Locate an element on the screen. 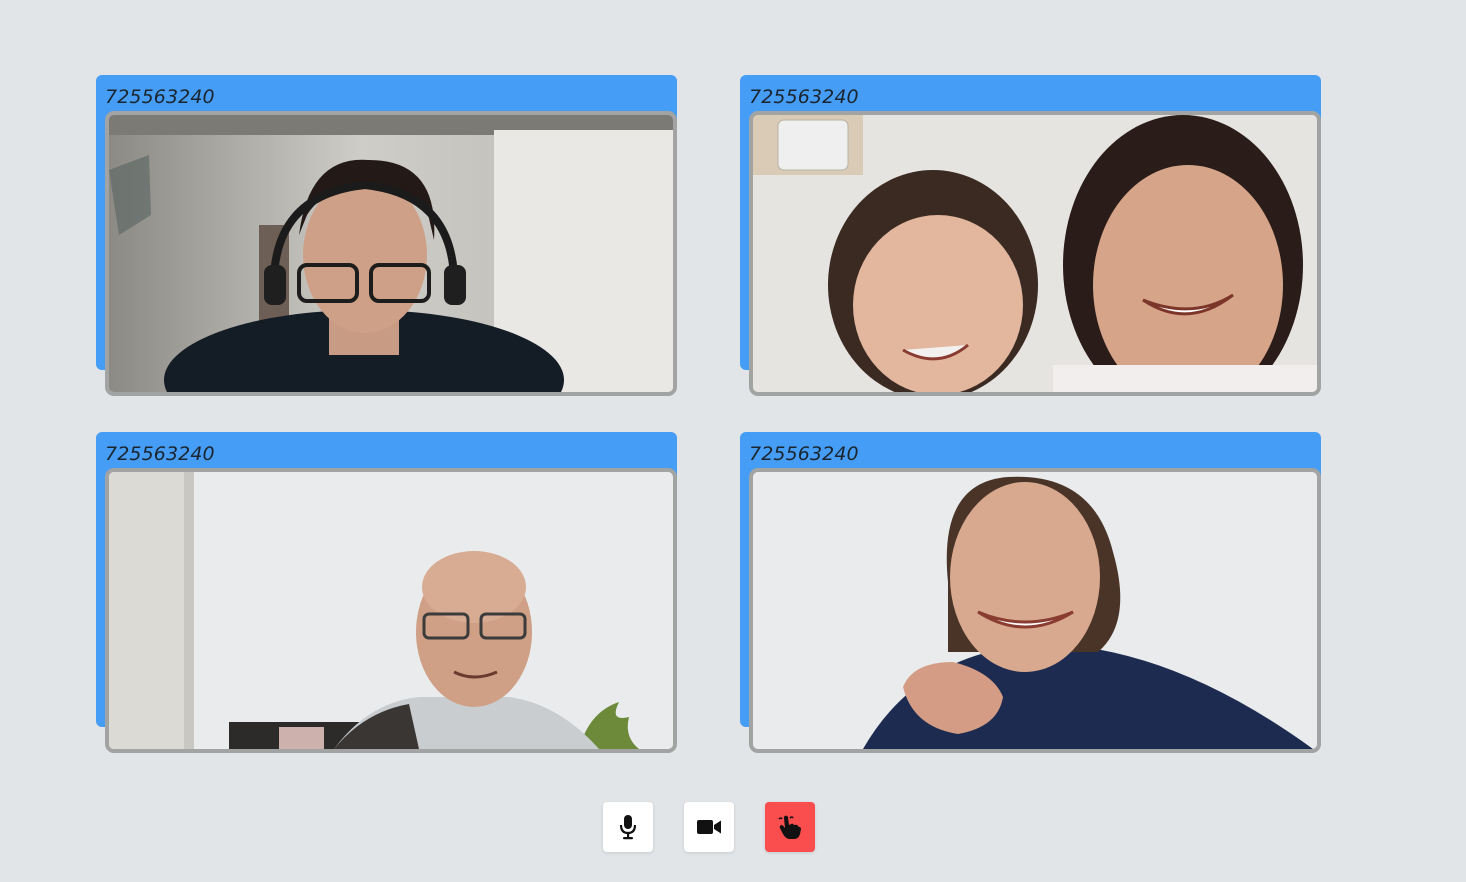  video-camera-icon is located at coordinates (709, 827).